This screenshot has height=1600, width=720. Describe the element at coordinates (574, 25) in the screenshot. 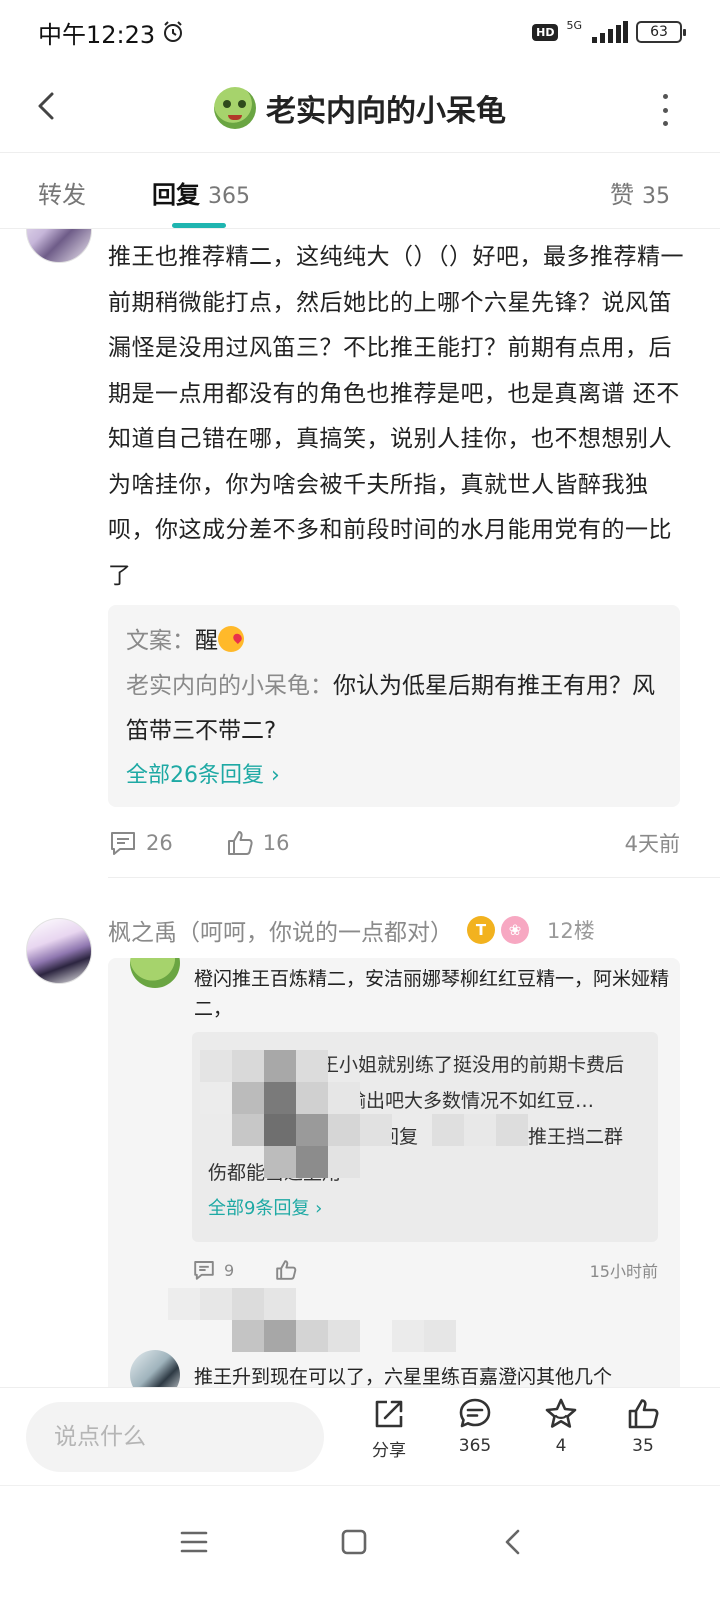

I see `network-type: 5G` at that location.